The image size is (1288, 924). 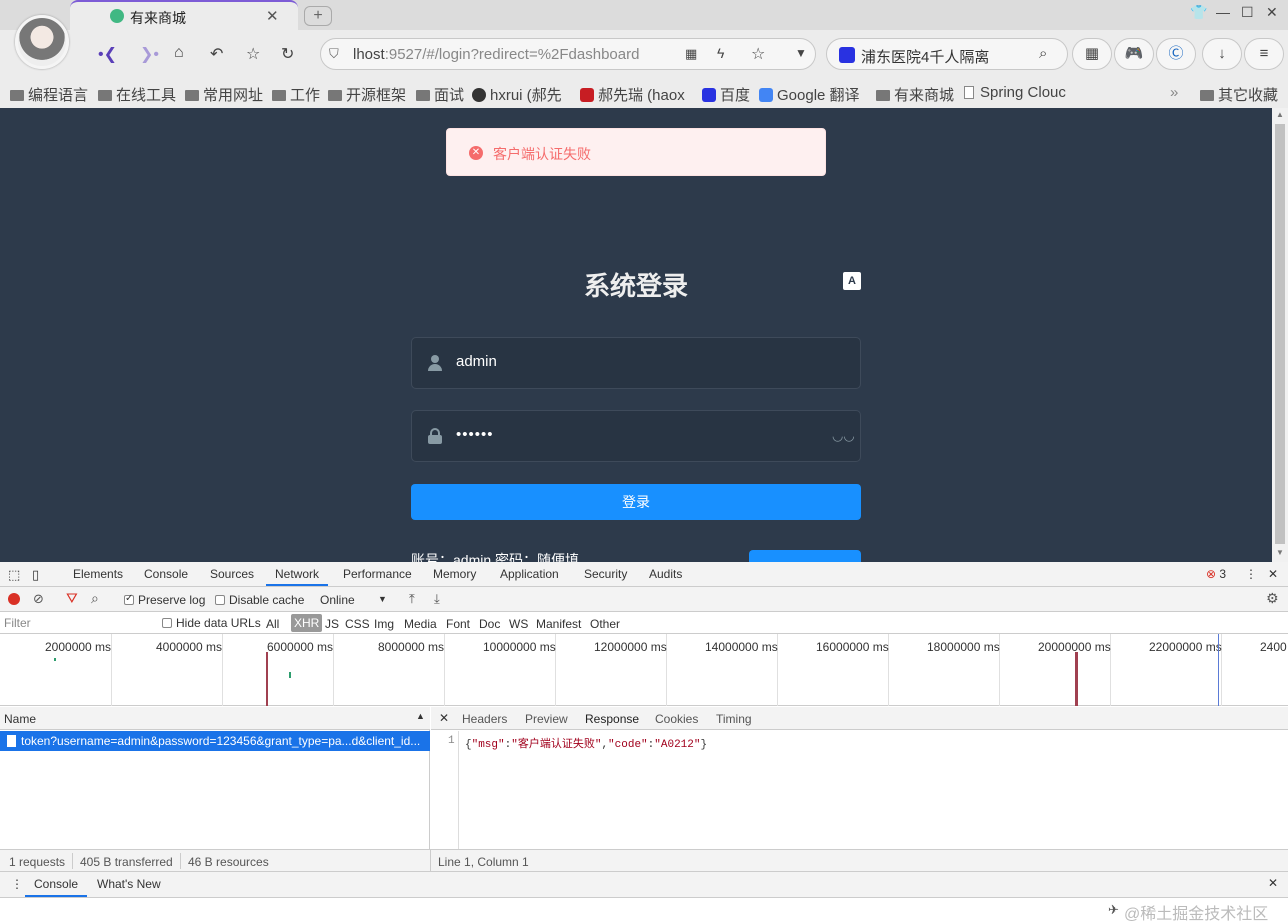 What do you see at coordinates (297, 576) in the screenshot?
I see `tab-network: Network` at bounding box center [297, 576].